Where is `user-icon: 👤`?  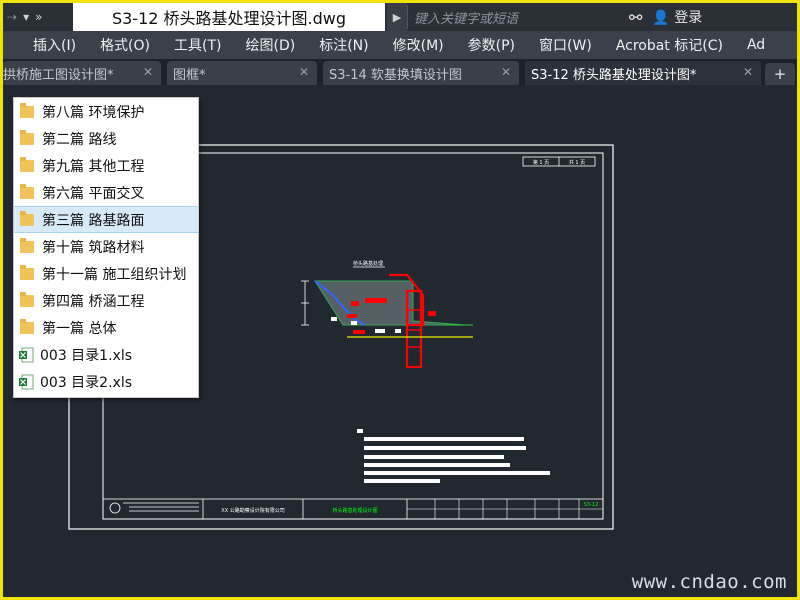
user-icon: 👤 is located at coordinates (661, 18).